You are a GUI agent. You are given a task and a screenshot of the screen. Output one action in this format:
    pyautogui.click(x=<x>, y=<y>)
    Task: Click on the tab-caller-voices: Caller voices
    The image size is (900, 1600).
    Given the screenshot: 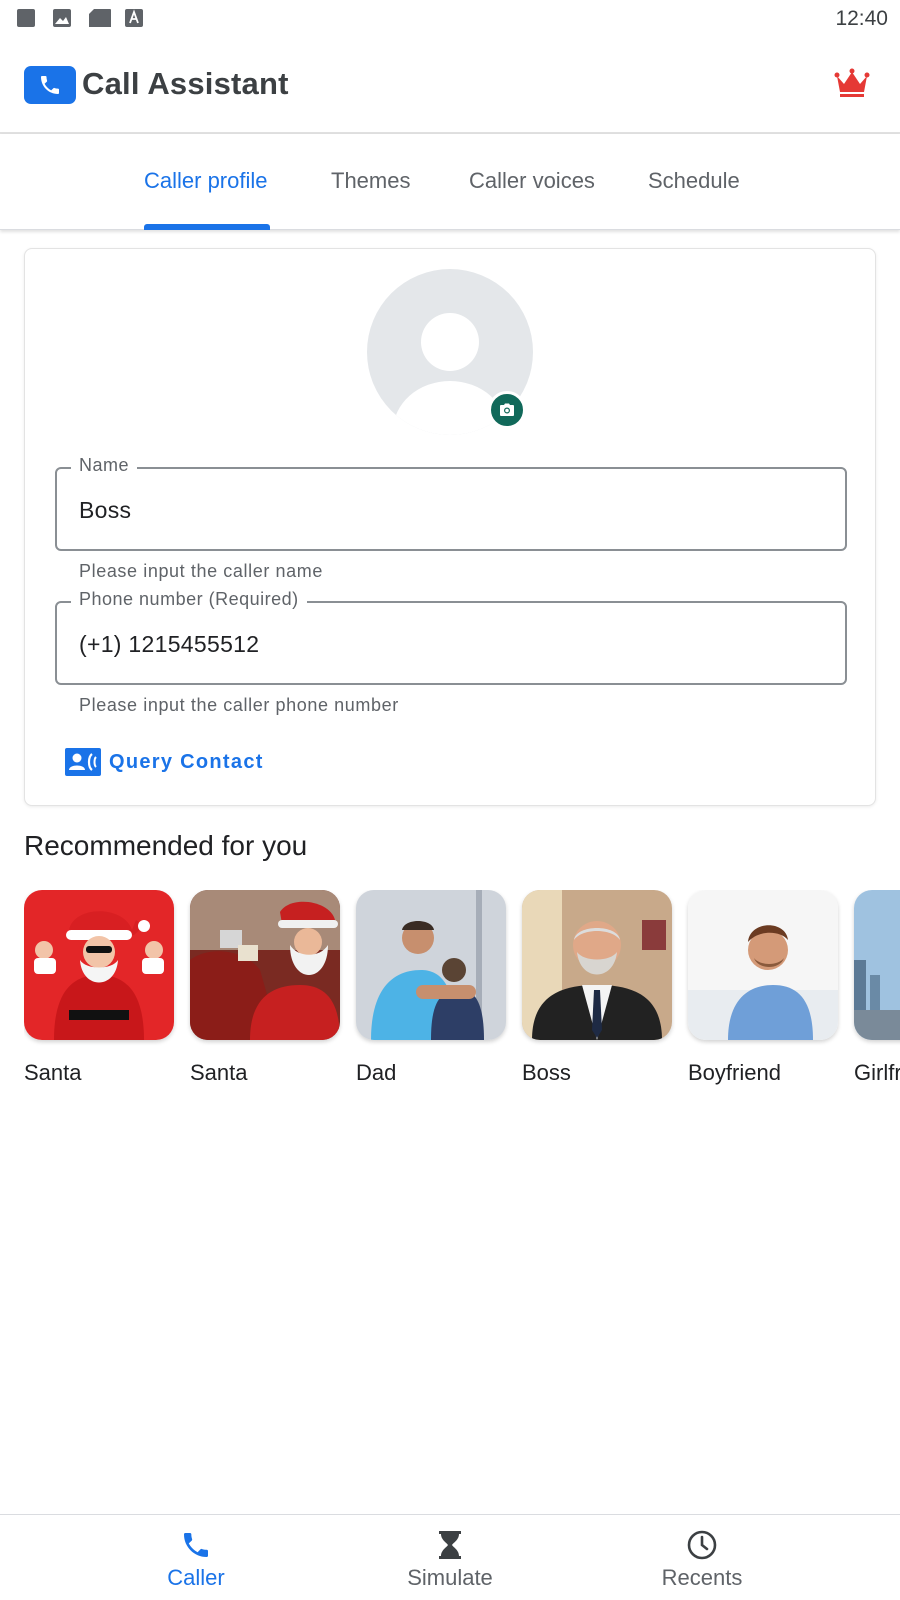 What is the action you would take?
    pyautogui.click(x=532, y=181)
    